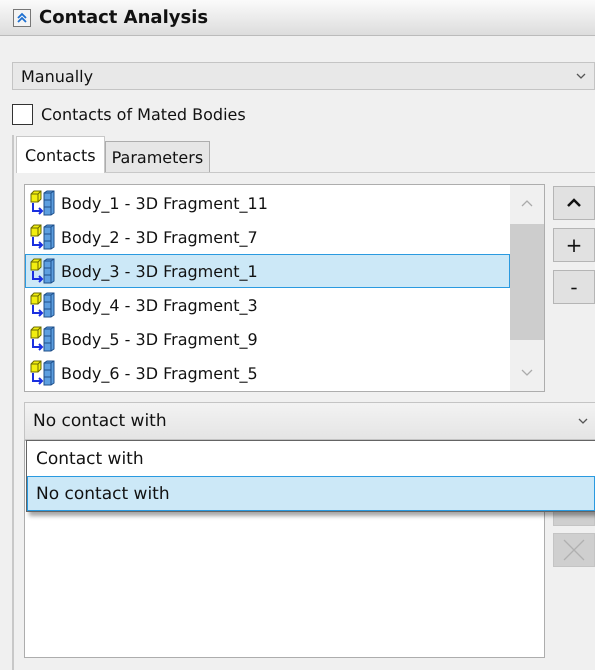 The image size is (595, 670). I want to click on collapse-button, so click(22, 17).